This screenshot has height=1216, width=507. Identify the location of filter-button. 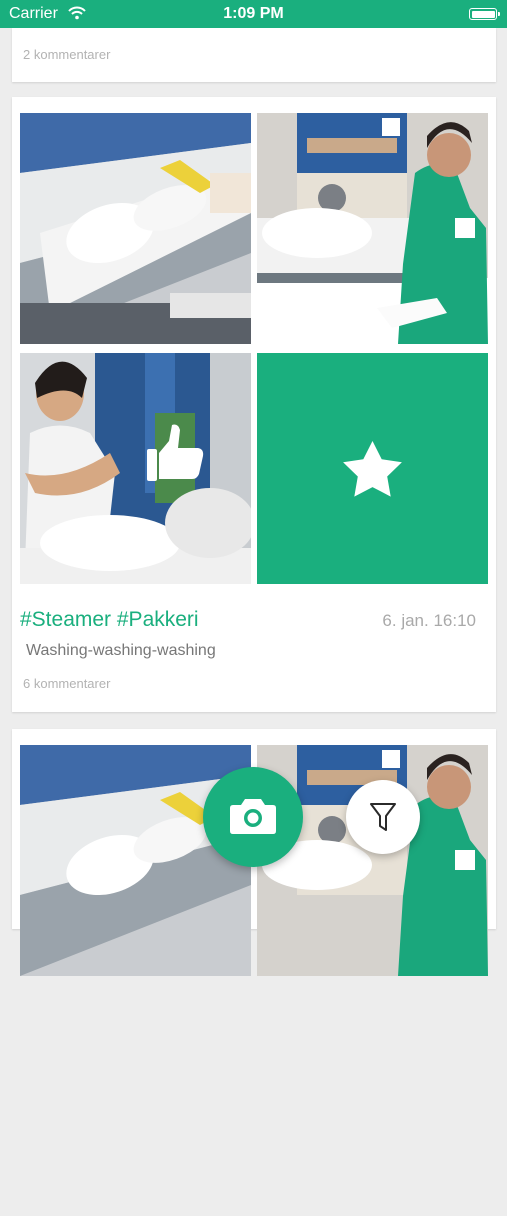
(383, 817).